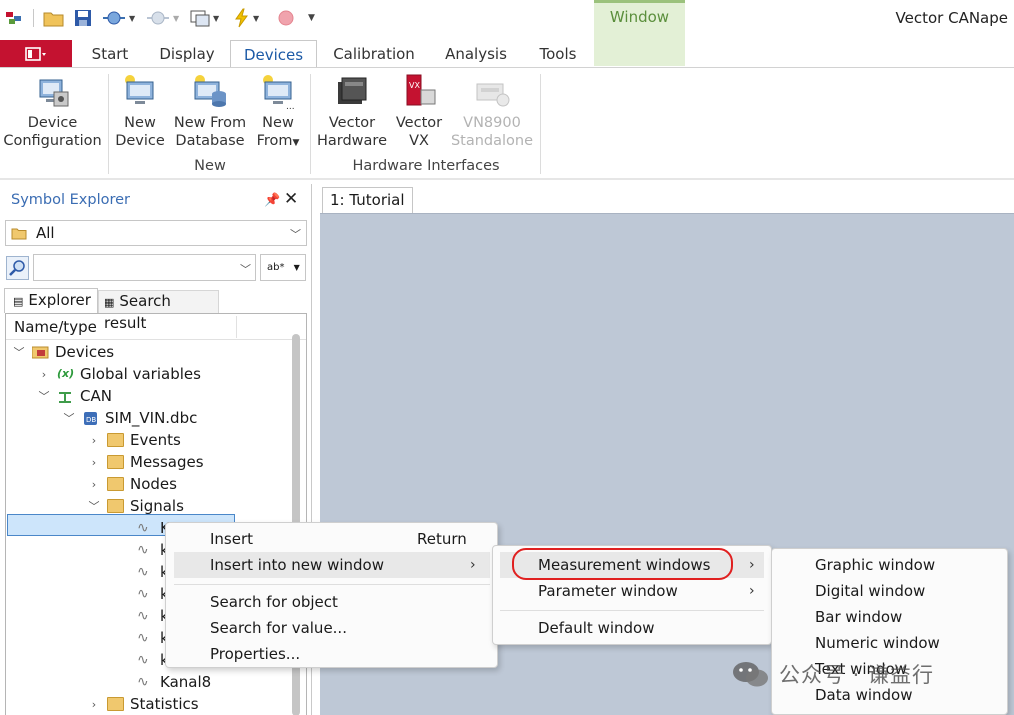  What do you see at coordinates (132, 484) in the screenshot?
I see `tree-node-nodes: › Nodes` at bounding box center [132, 484].